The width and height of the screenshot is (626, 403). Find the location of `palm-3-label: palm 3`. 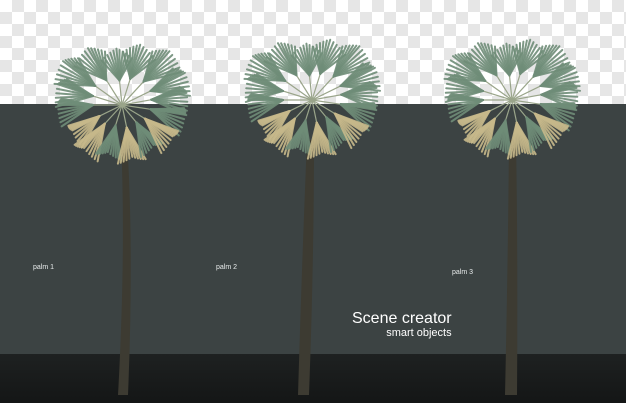

palm-3-label: palm 3 is located at coordinates (463, 272).